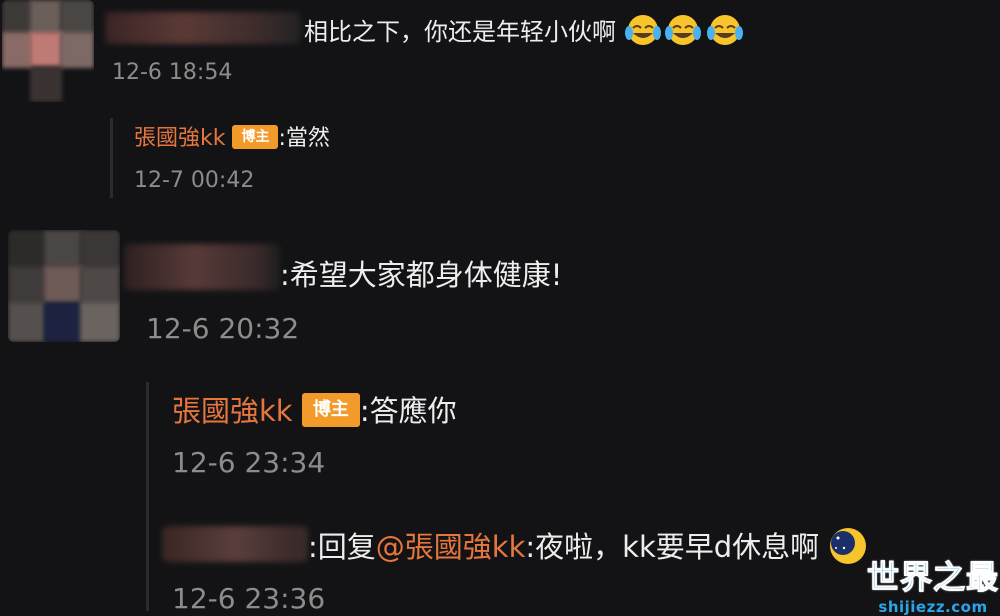 Image resolution: width=1000 pixels, height=616 pixels. What do you see at coordinates (672, 547) in the screenshot?
I see `reply-content: :夜啦，kk要早d休息啊` at bounding box center [672, 547].